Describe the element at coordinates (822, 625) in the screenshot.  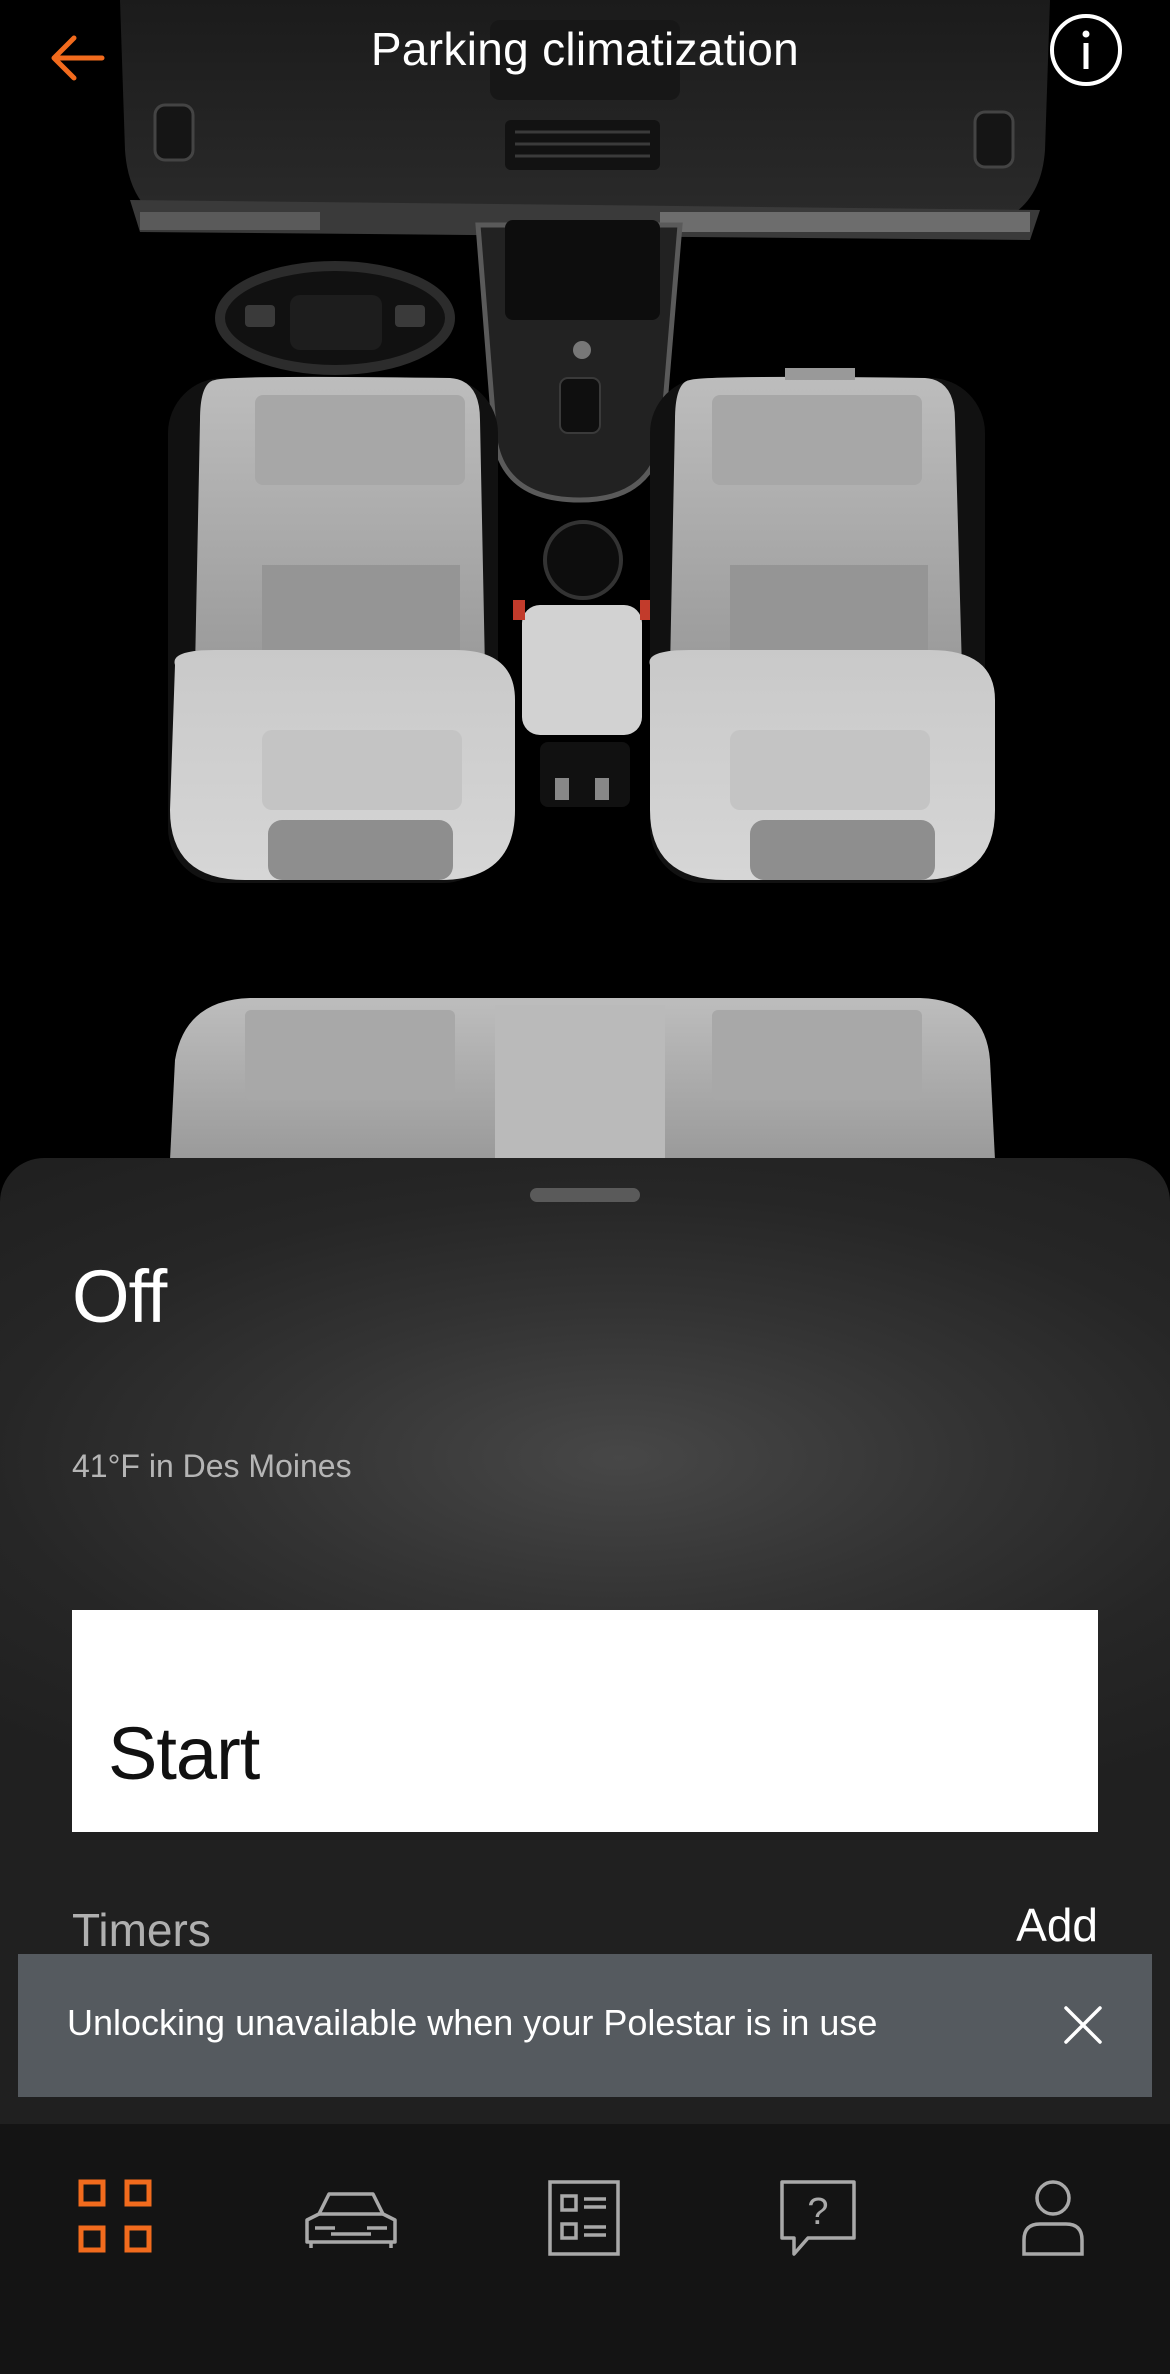
I see `right-front-seat` at that location.